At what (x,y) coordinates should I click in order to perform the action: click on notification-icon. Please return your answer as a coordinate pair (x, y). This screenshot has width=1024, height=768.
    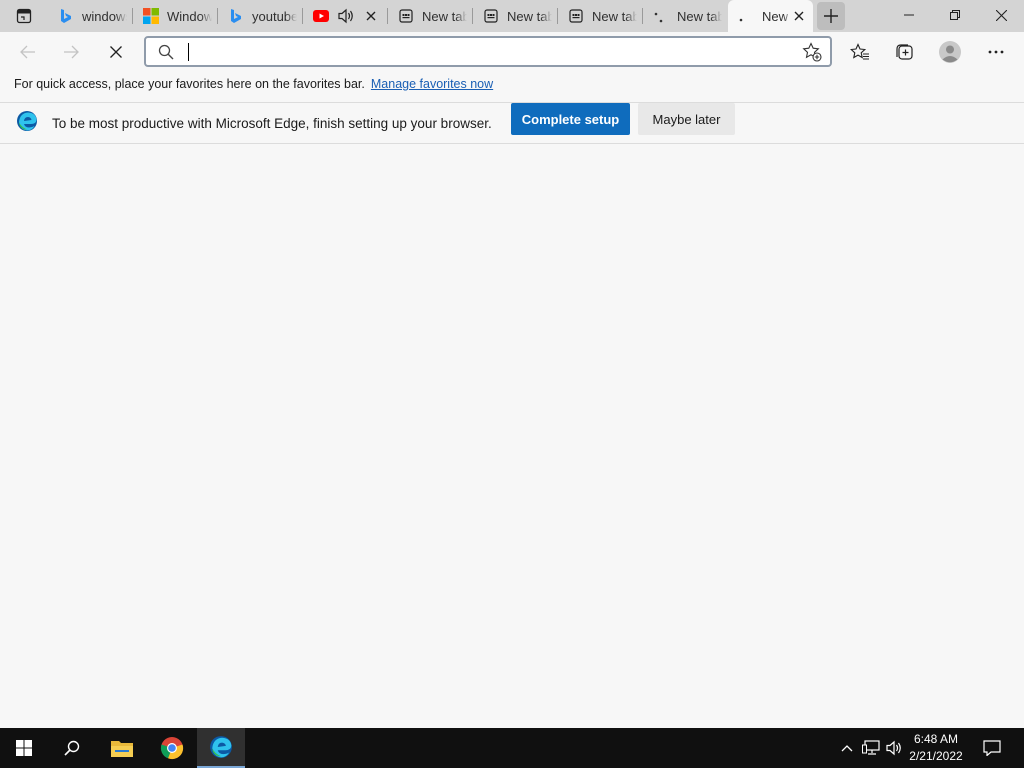
    Looking at the image, I should click on (992, 748).